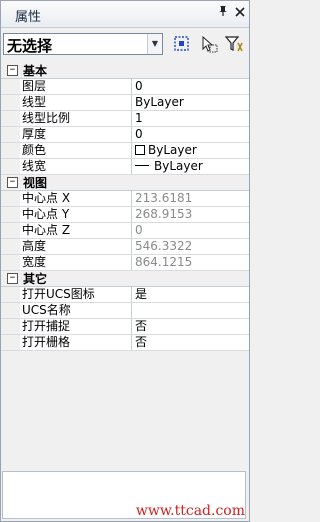 This screenshot has height=522, width=320. Describe the element at coordinates (35, 279) in the screenshot. I see `category-label: 其它` at that location.